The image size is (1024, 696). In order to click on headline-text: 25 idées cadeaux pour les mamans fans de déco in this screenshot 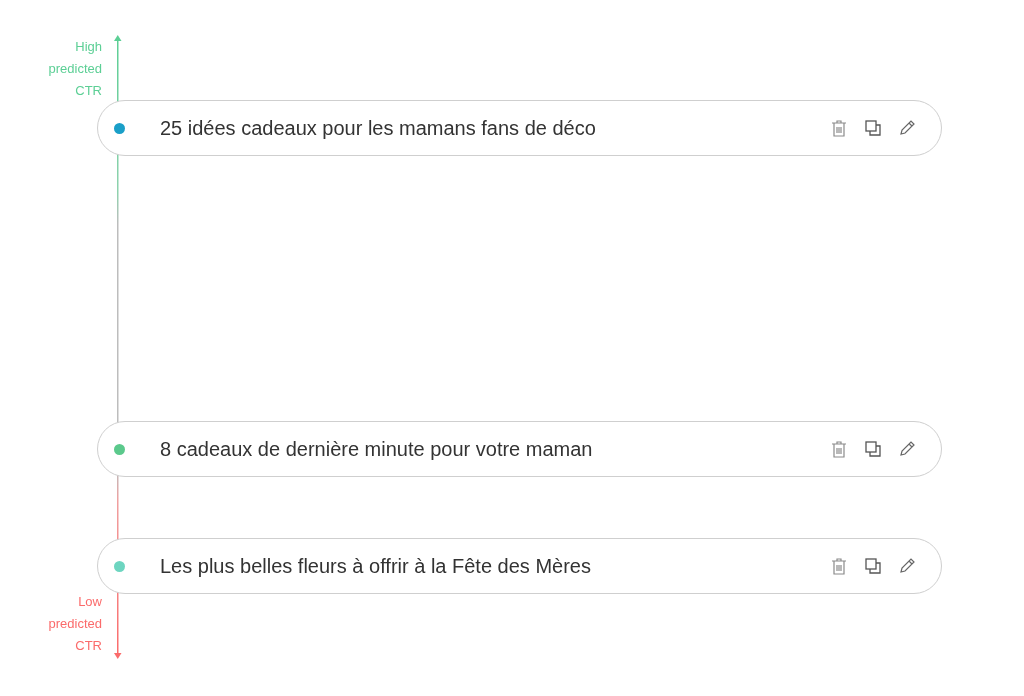, I will do `click(378, 128)`.